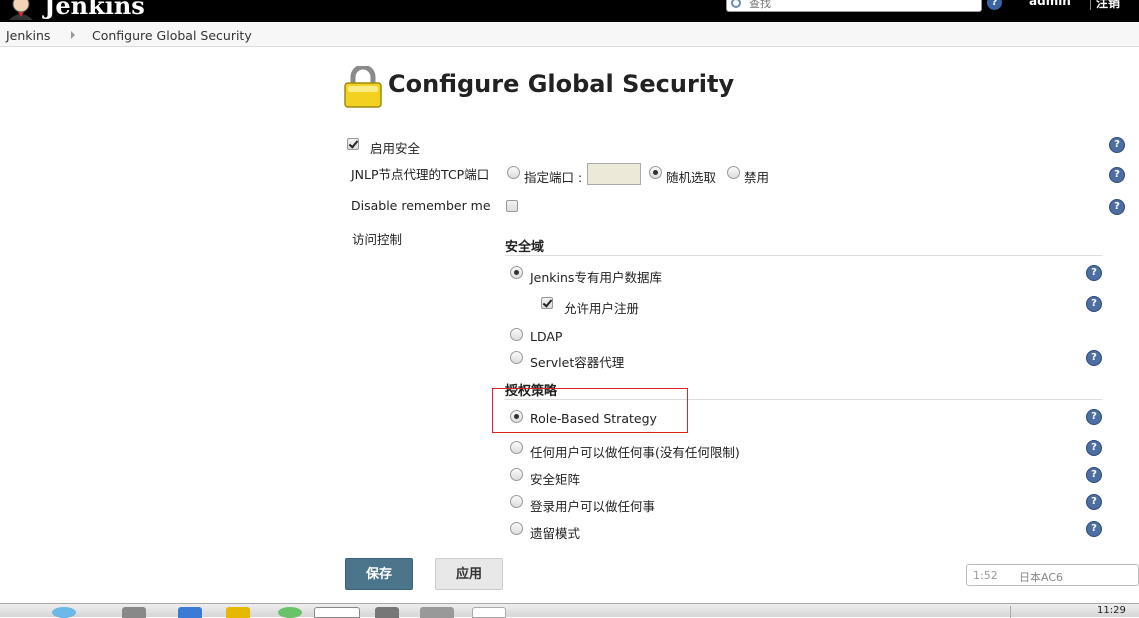 This screenshot has height=618, width=1139. I want to click on save-button: 保存, so click(379, 574).